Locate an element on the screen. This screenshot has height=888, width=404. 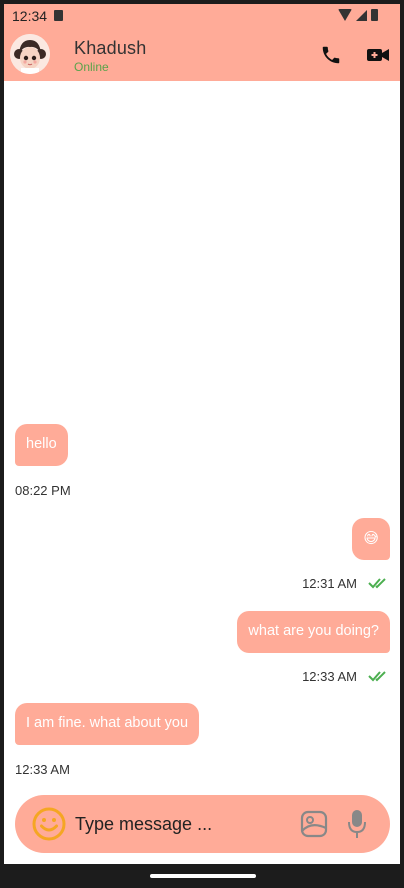
wifi-icon is located at coordinates (345, 15).